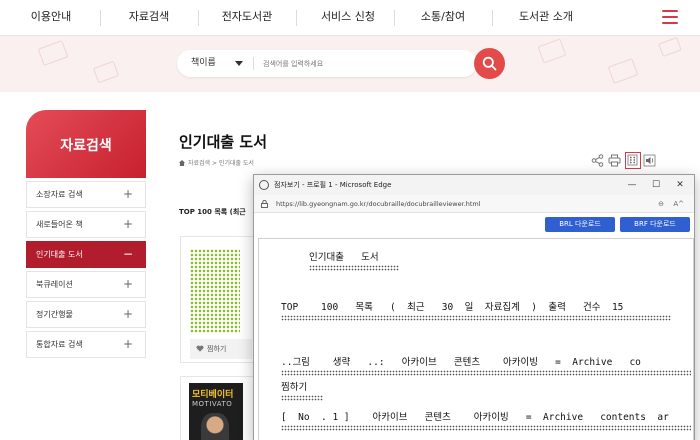 This screenshot has height=440, width=700. I want to click on like-label: 찜하기, so click(217, 349).